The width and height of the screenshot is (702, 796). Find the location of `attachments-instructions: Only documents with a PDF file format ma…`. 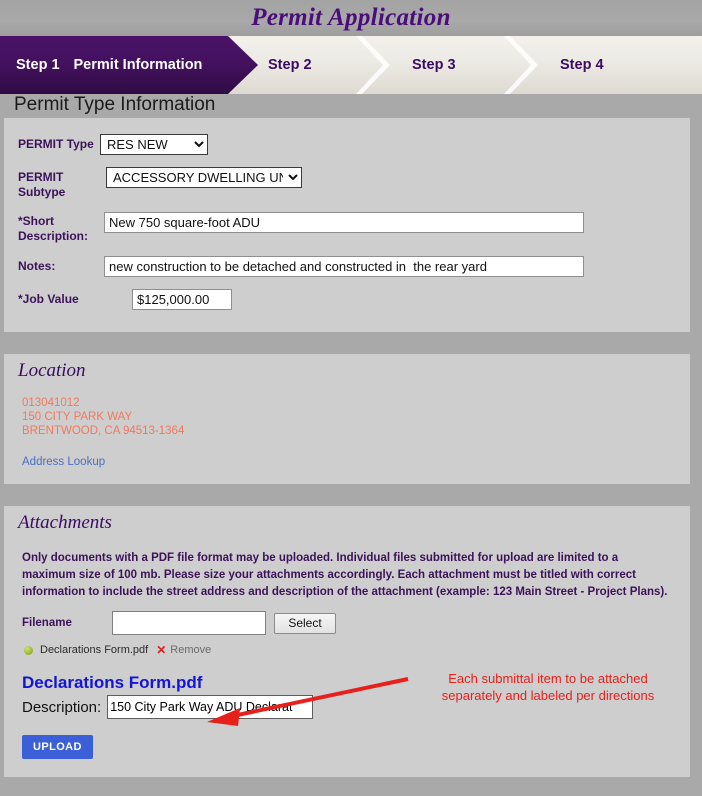

attachments-instructions: Only documents with a PDF file format ma… is located at coordinates (345, 575).